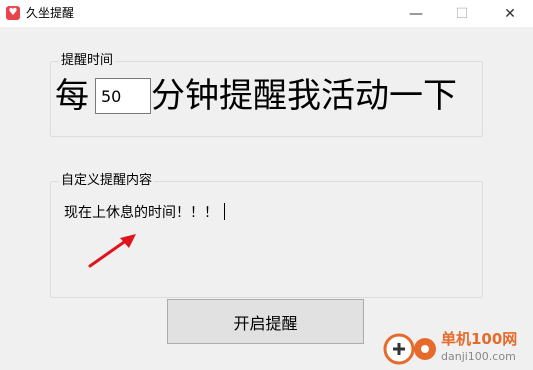 This screenshot has height=370, width=533. Describe the element at coordinates (265, 321) in the screenshot. I see `start-reminder-button: 开启提醒` at that location.